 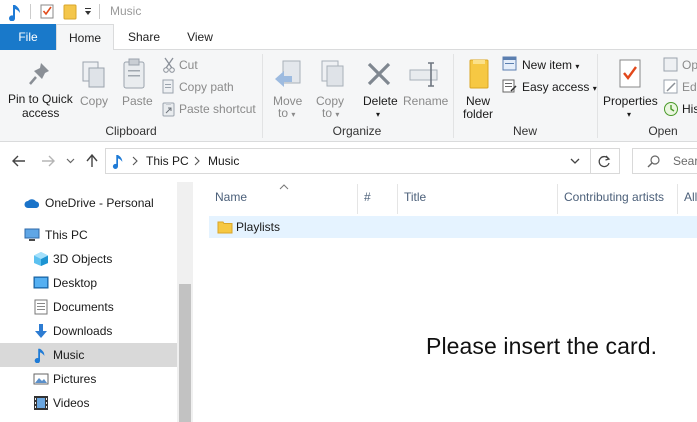 What do you see at coordinates (379, 74) in the screenshot?
I see `delete-x-icon` at bounding box center [379, 74].